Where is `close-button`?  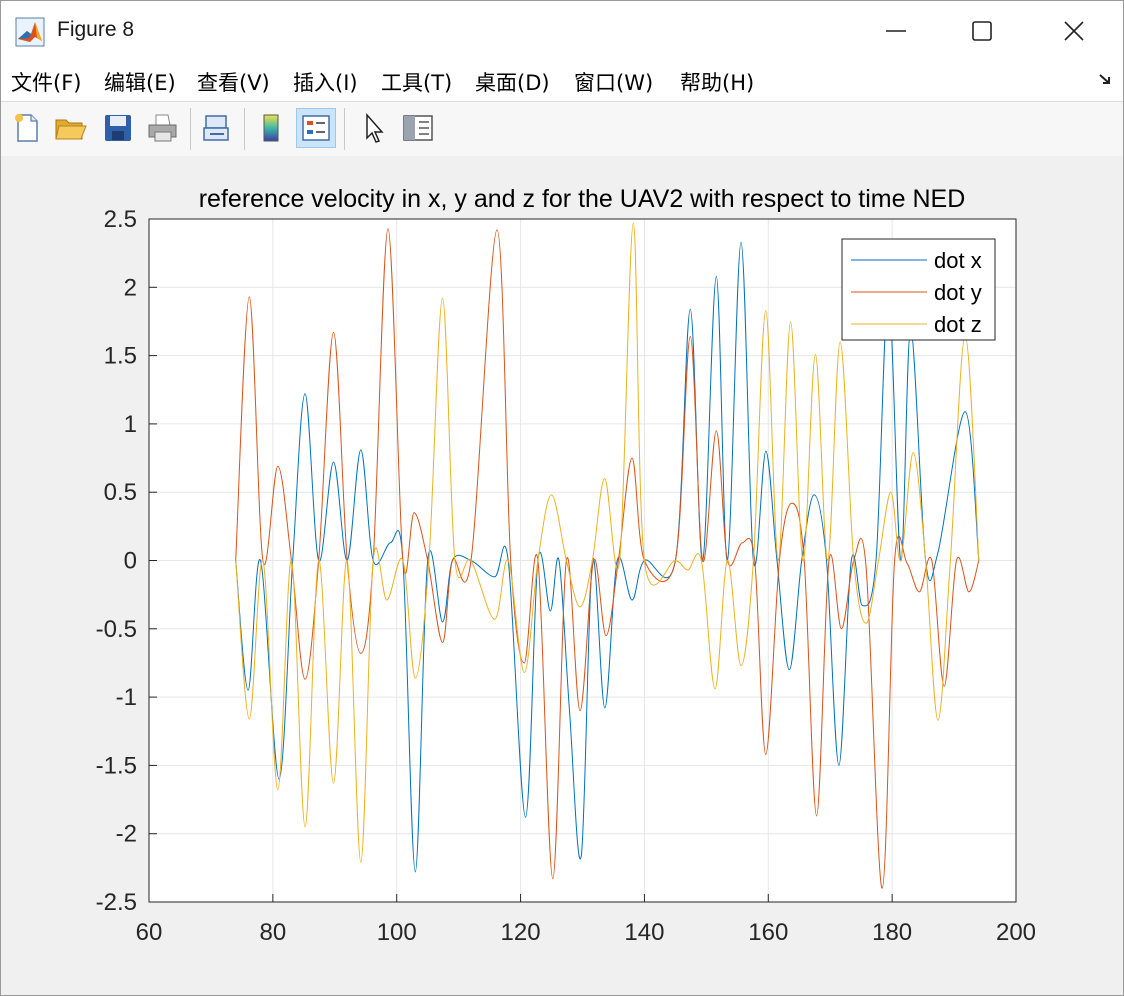 close-button is located at coordinates (1074, 31).